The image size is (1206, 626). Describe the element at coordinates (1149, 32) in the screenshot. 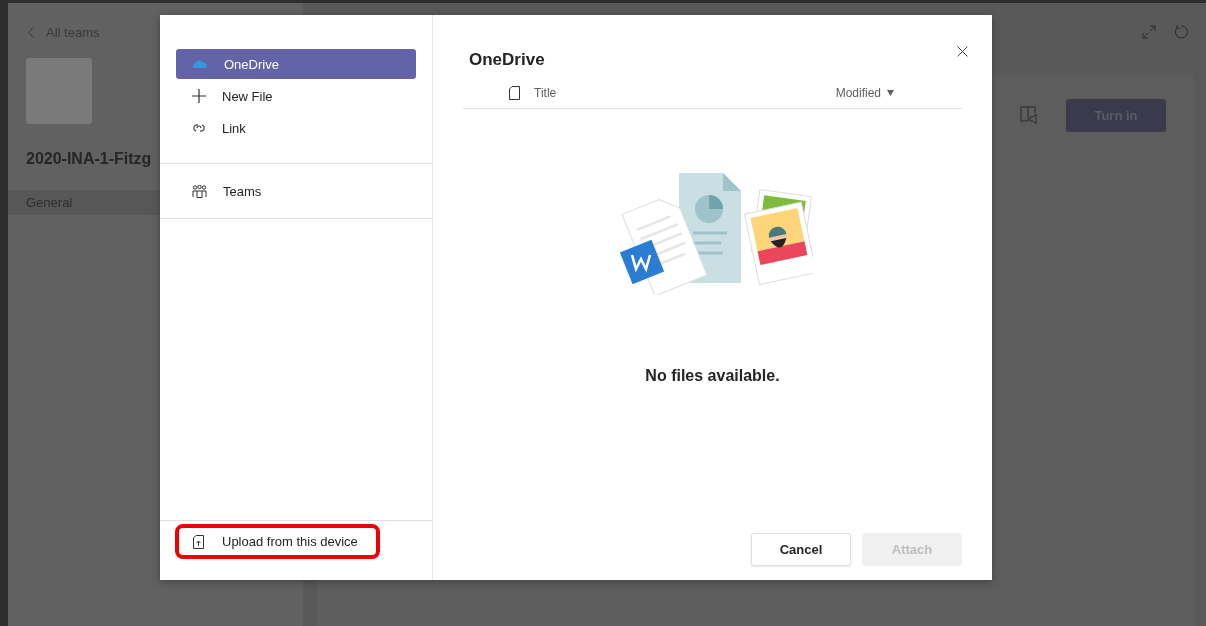

I see `expand-icon` at that location.